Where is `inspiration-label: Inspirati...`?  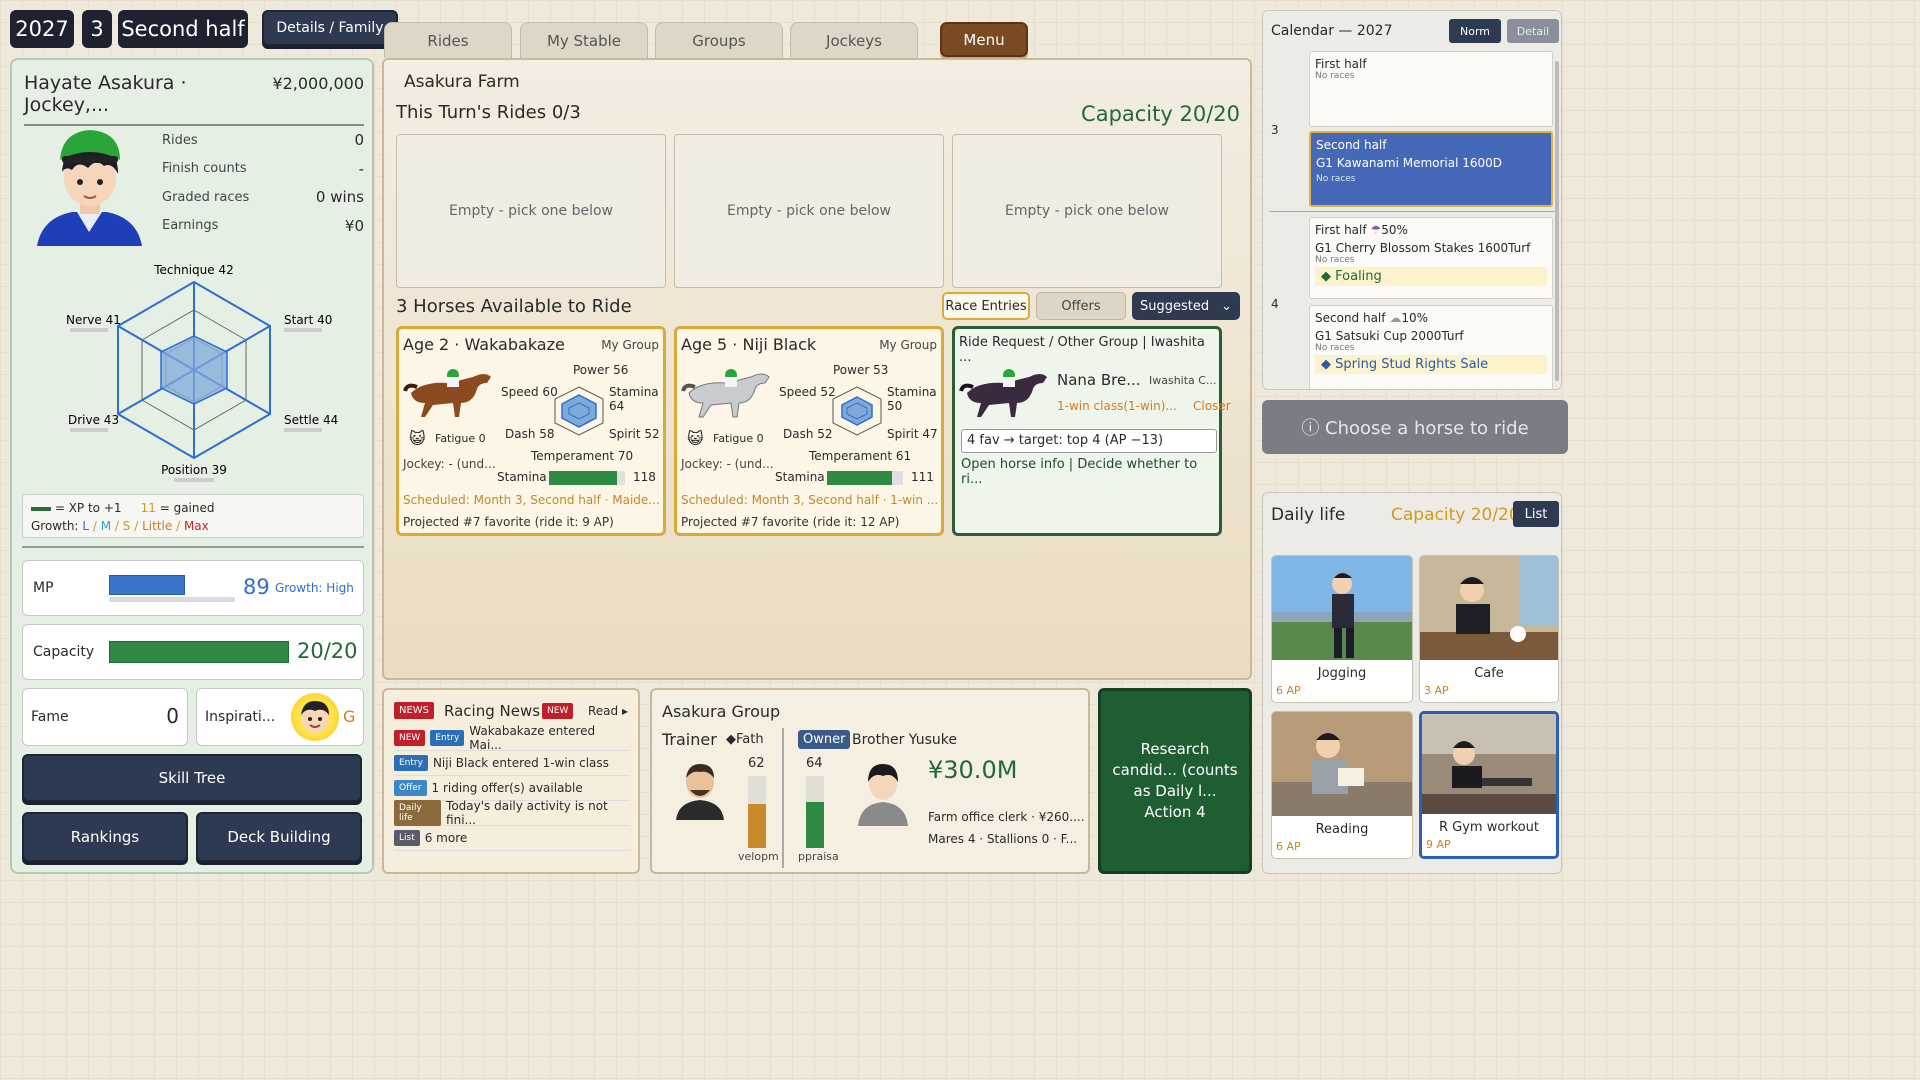
inspiration-label: Inspirati... is located at coordinates (240, 717).